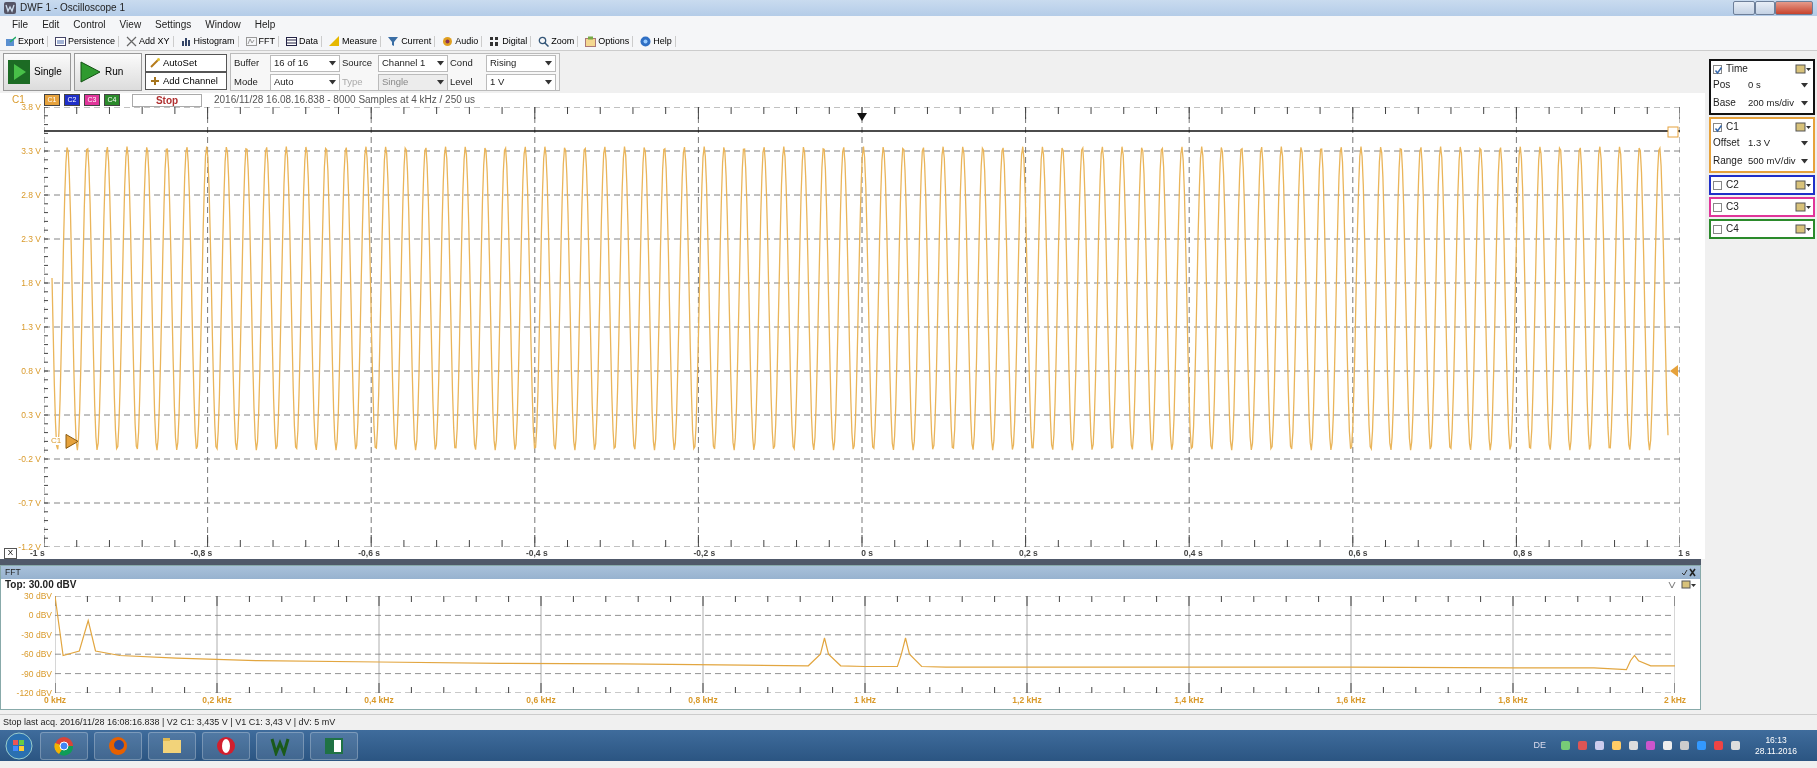  What do you see at coordinates (186, 81) in the screenshot?
I see `add-channel-button: Add Channel` at bounding box center [186, 81].